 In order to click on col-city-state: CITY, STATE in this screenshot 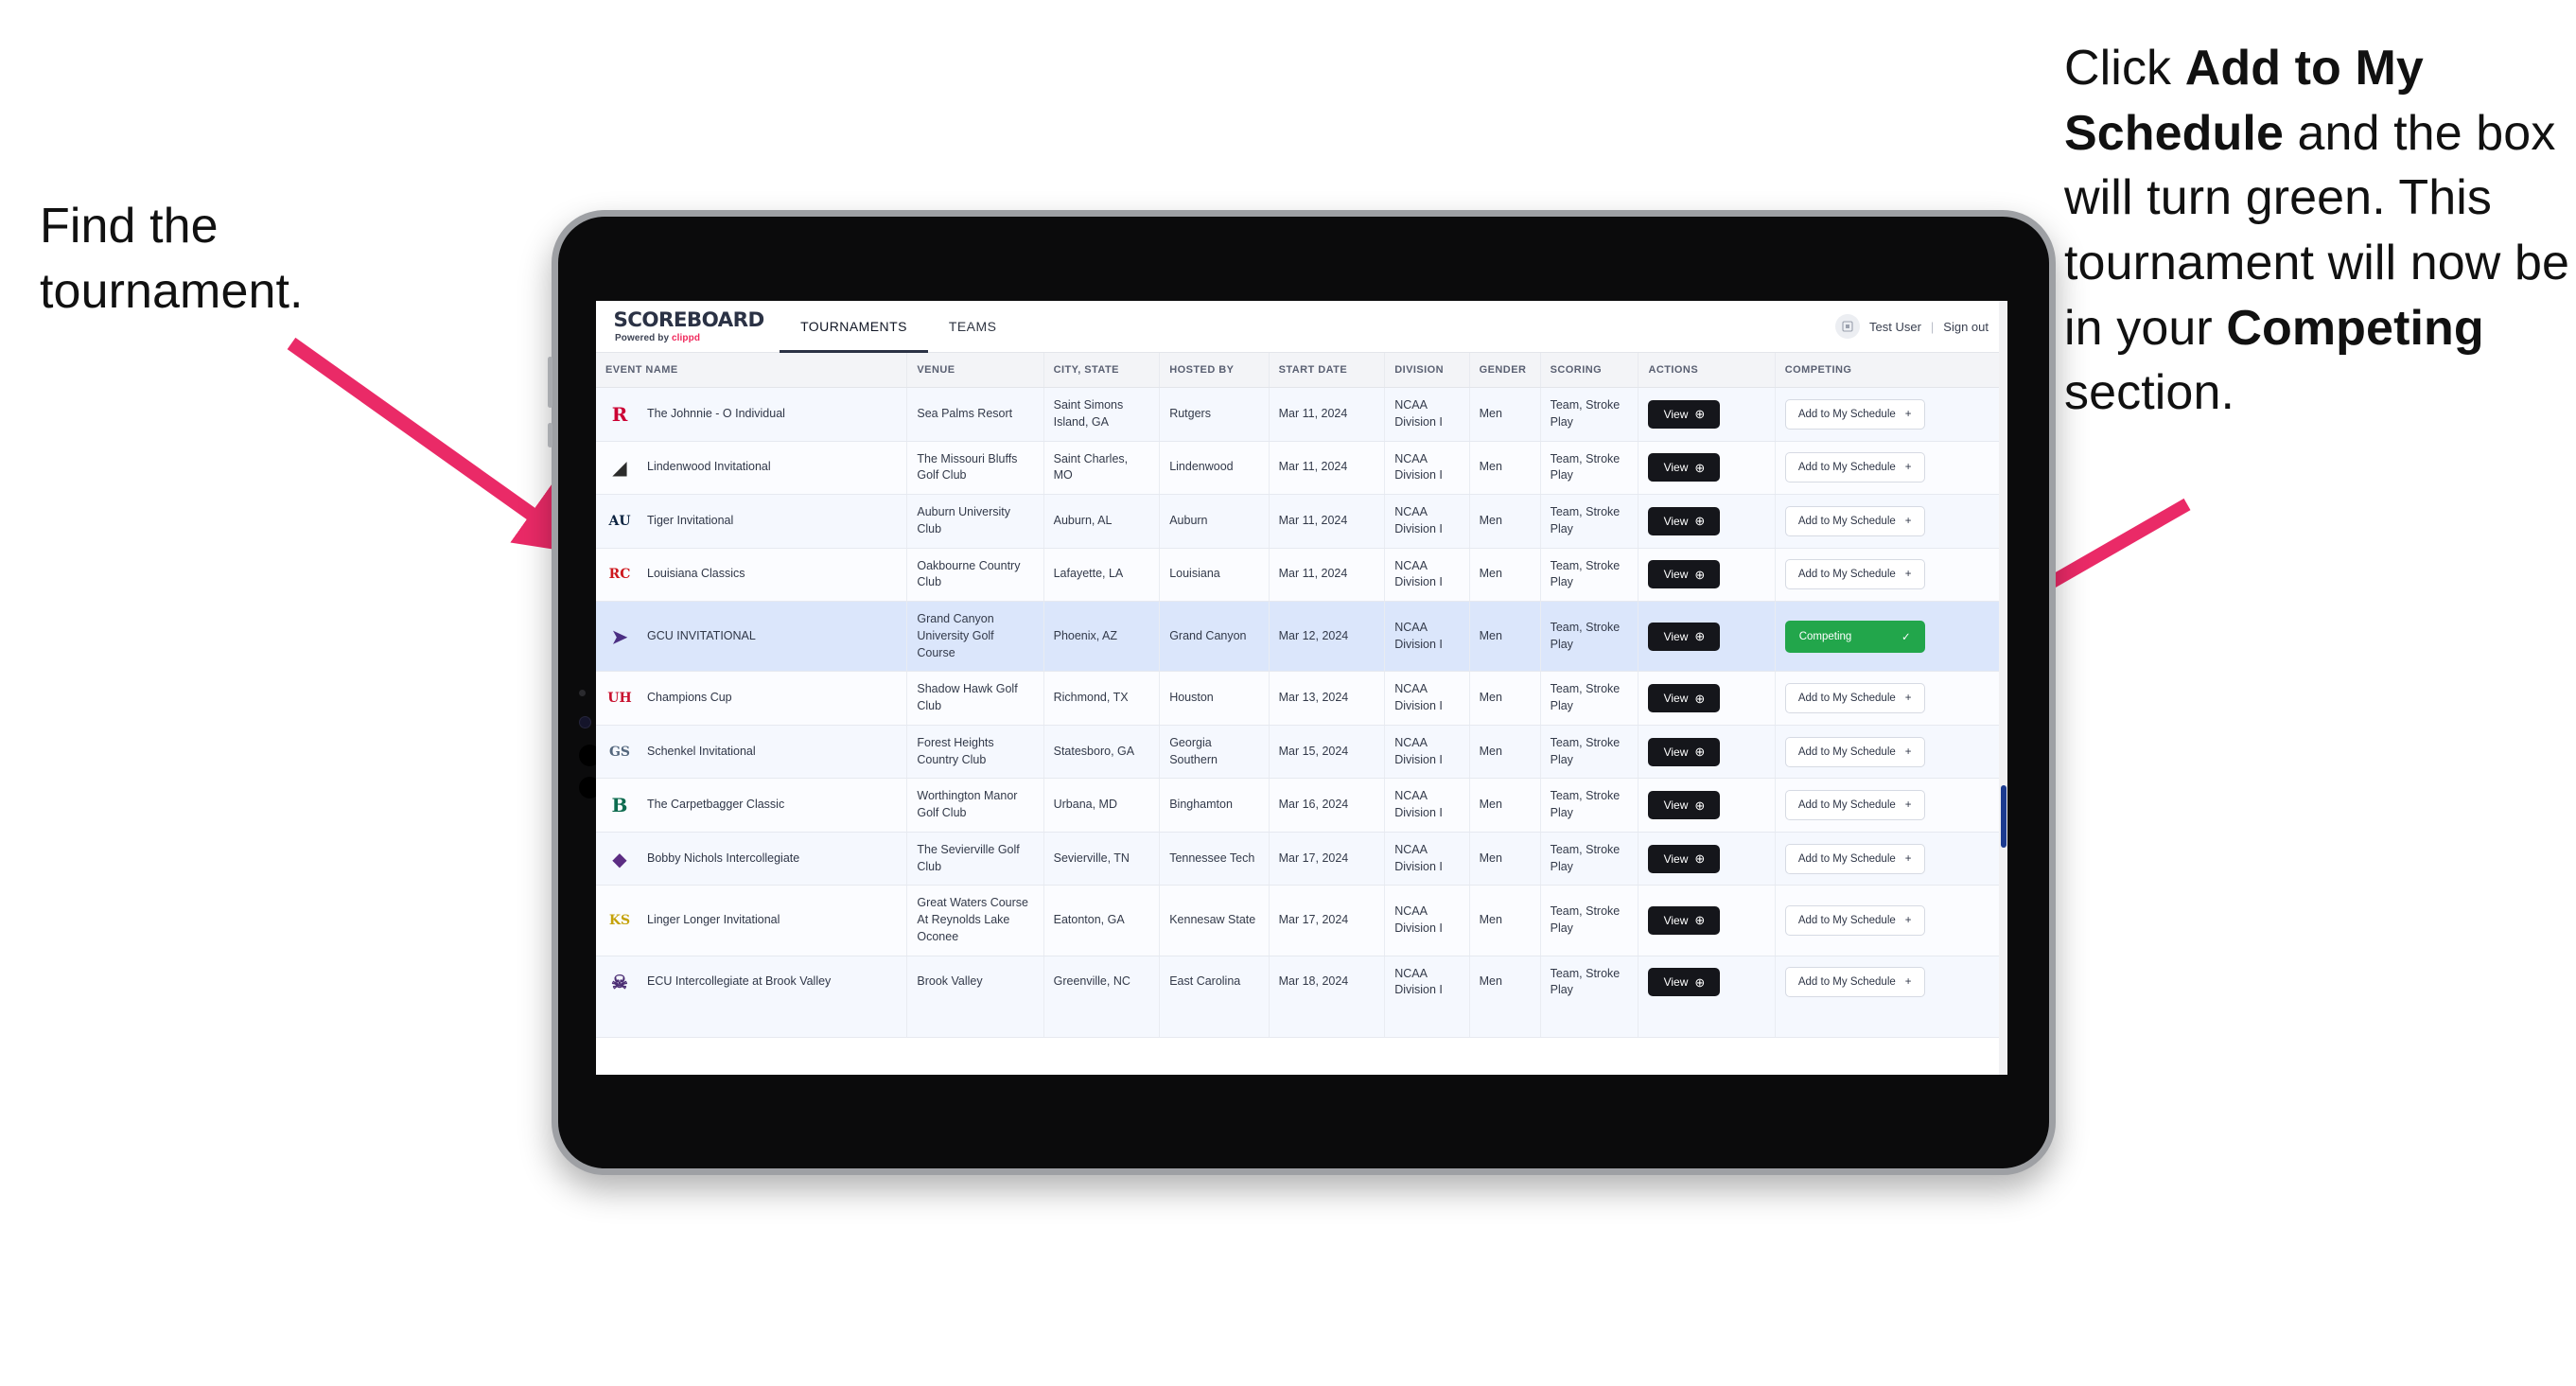, I will do `click(1102, 370)`.